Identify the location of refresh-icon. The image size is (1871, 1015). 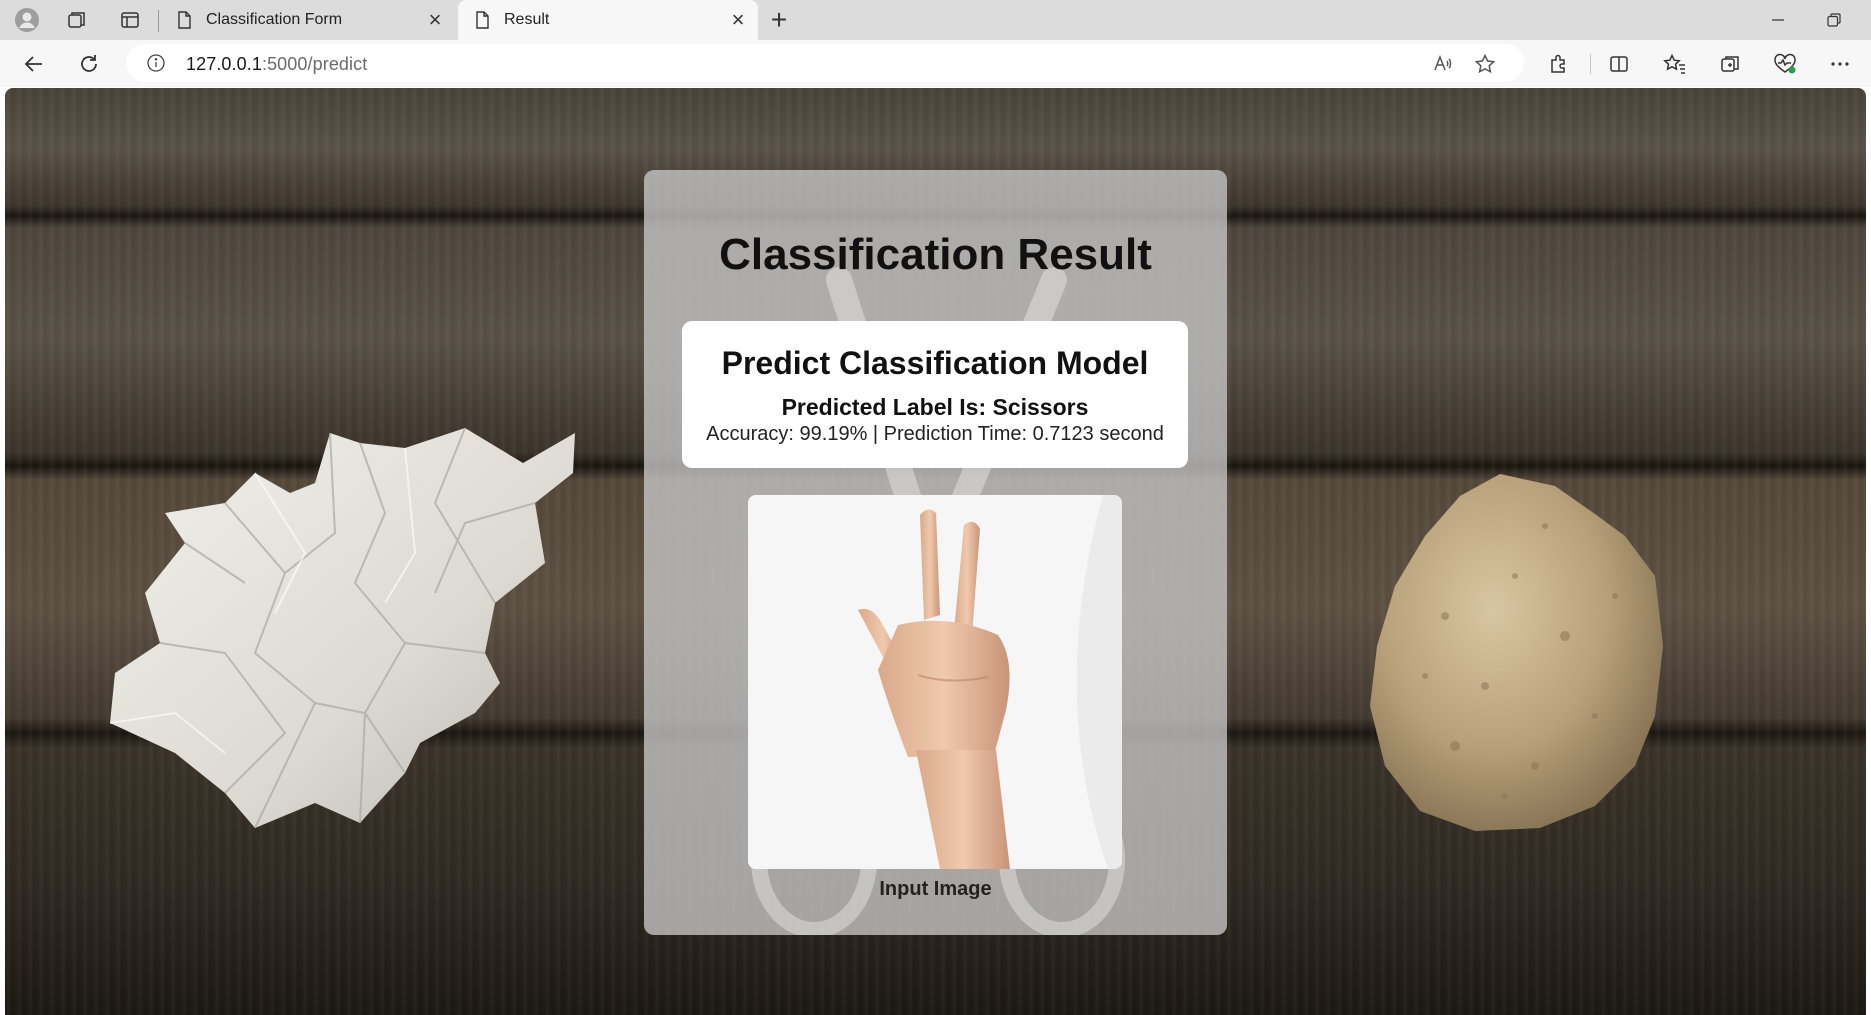
(89, 64).